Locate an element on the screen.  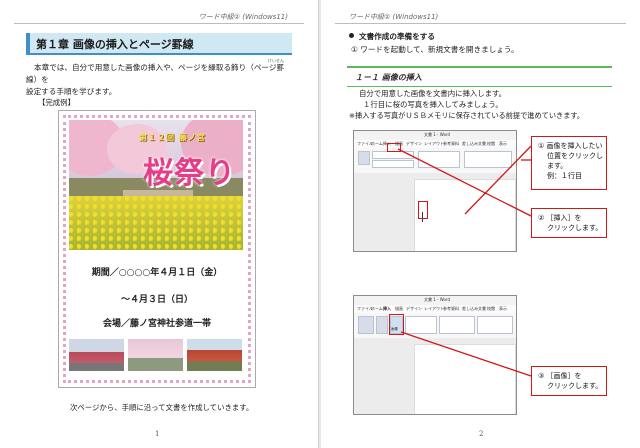
thumbnail-sakura-path-photo is located at coordinates (155, 355).